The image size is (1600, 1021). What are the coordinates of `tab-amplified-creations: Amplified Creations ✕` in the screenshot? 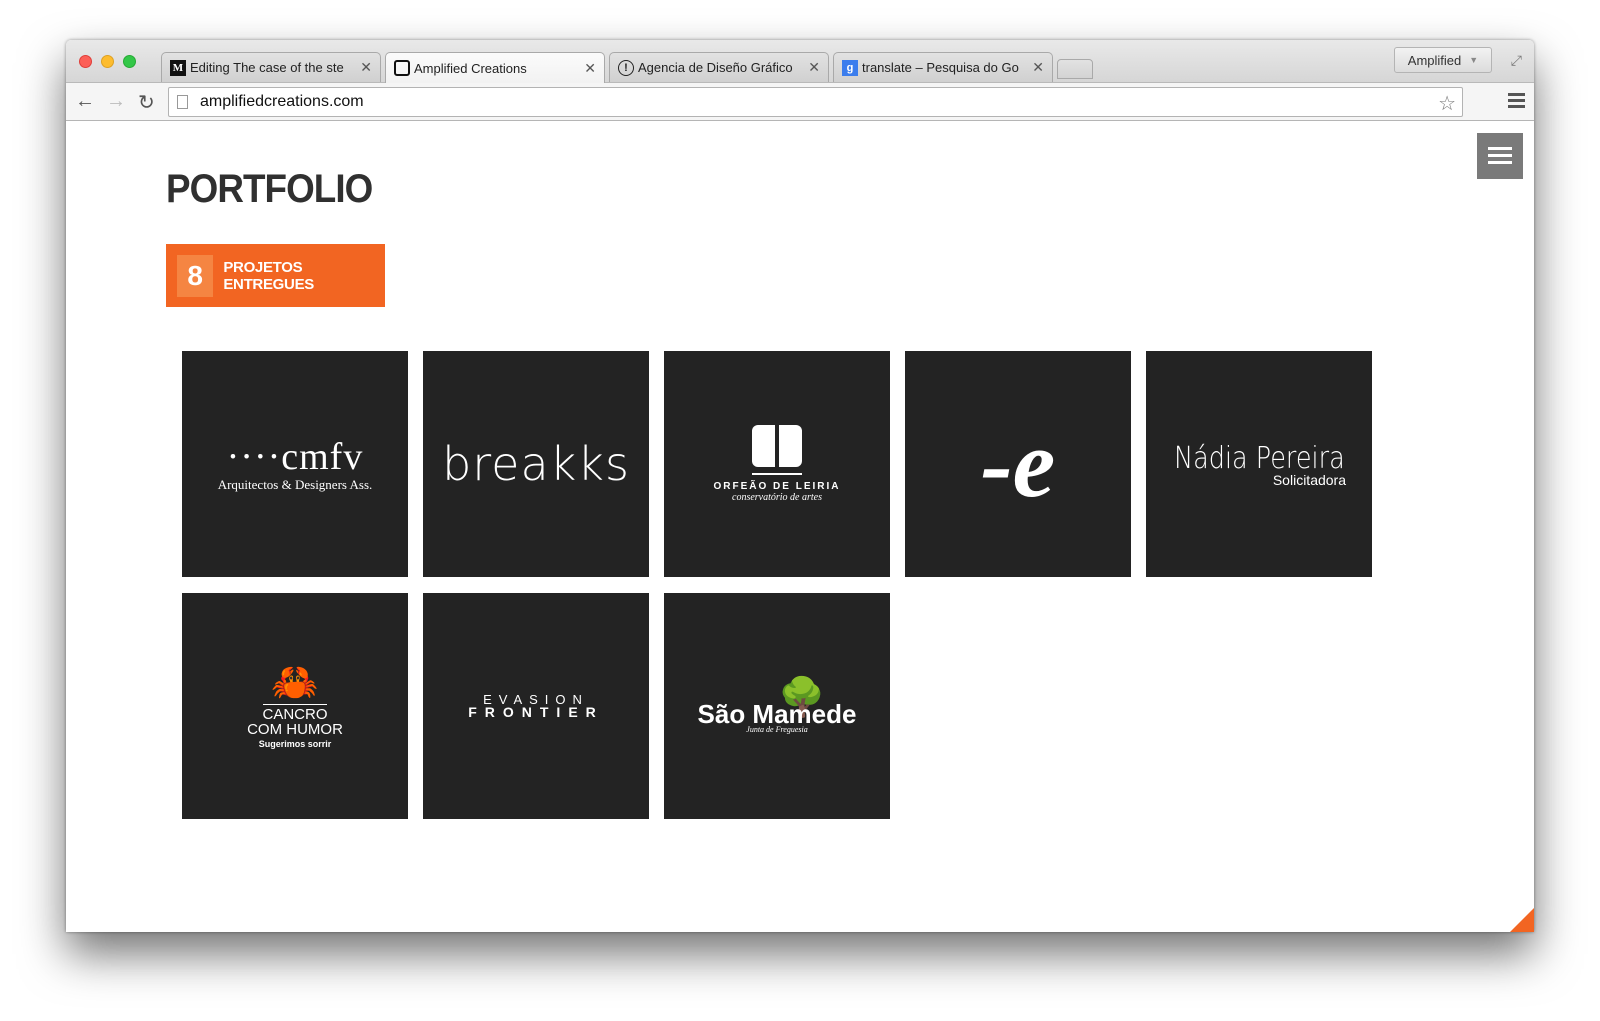 It's located at (495, 67).